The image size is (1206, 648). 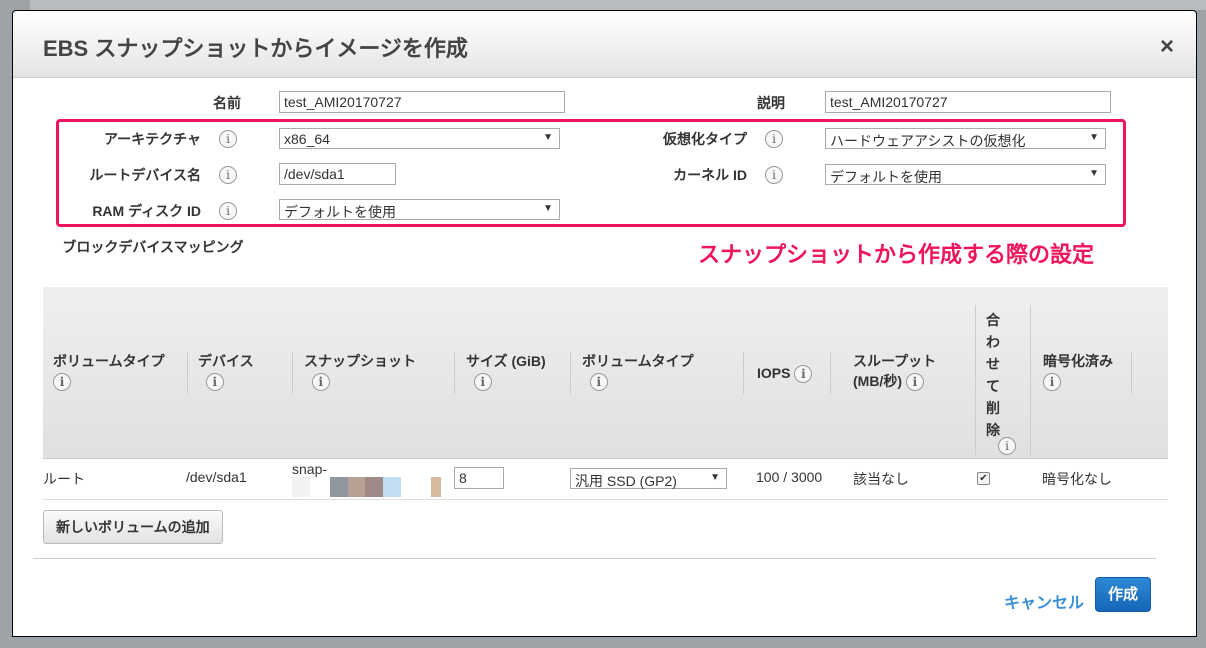 What do you see at coordinates (715, 477) in the screenshot?
I see `chevron-down-icon: ▼` at bounding box center [715, 477].